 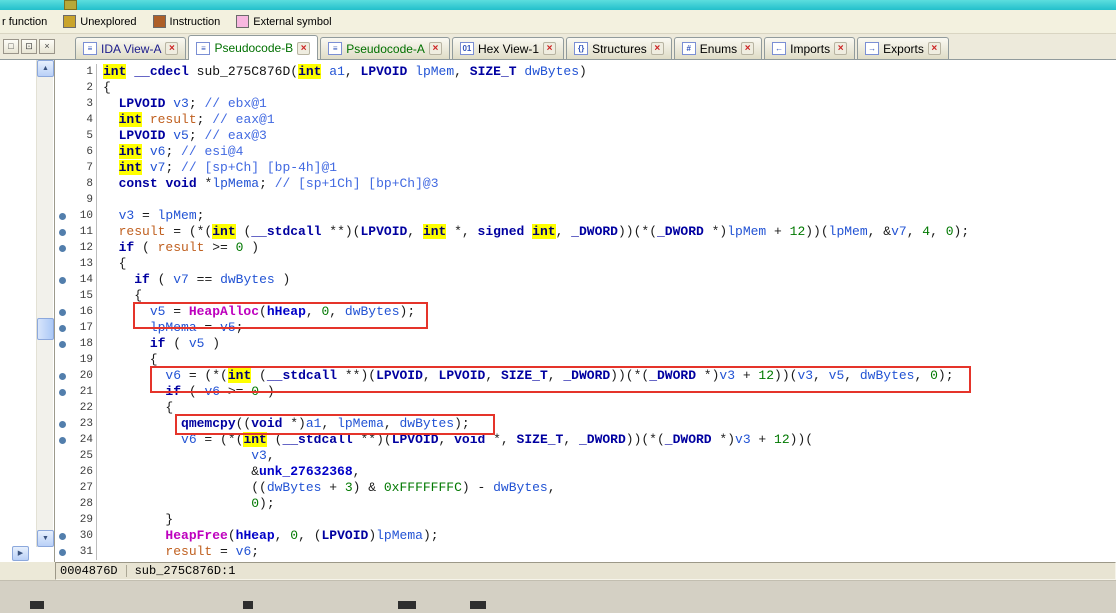 What do you see at coordinates (903, 48) in the screenshot?
I see `tab-exports: → Exports ×` at bounding box center [903, 48].